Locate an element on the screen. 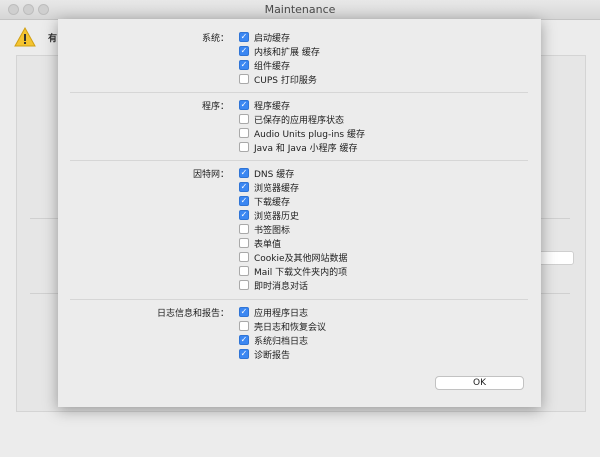  option-app-cache: ✓ 程序缓存 is located at coordinates (264, 105).